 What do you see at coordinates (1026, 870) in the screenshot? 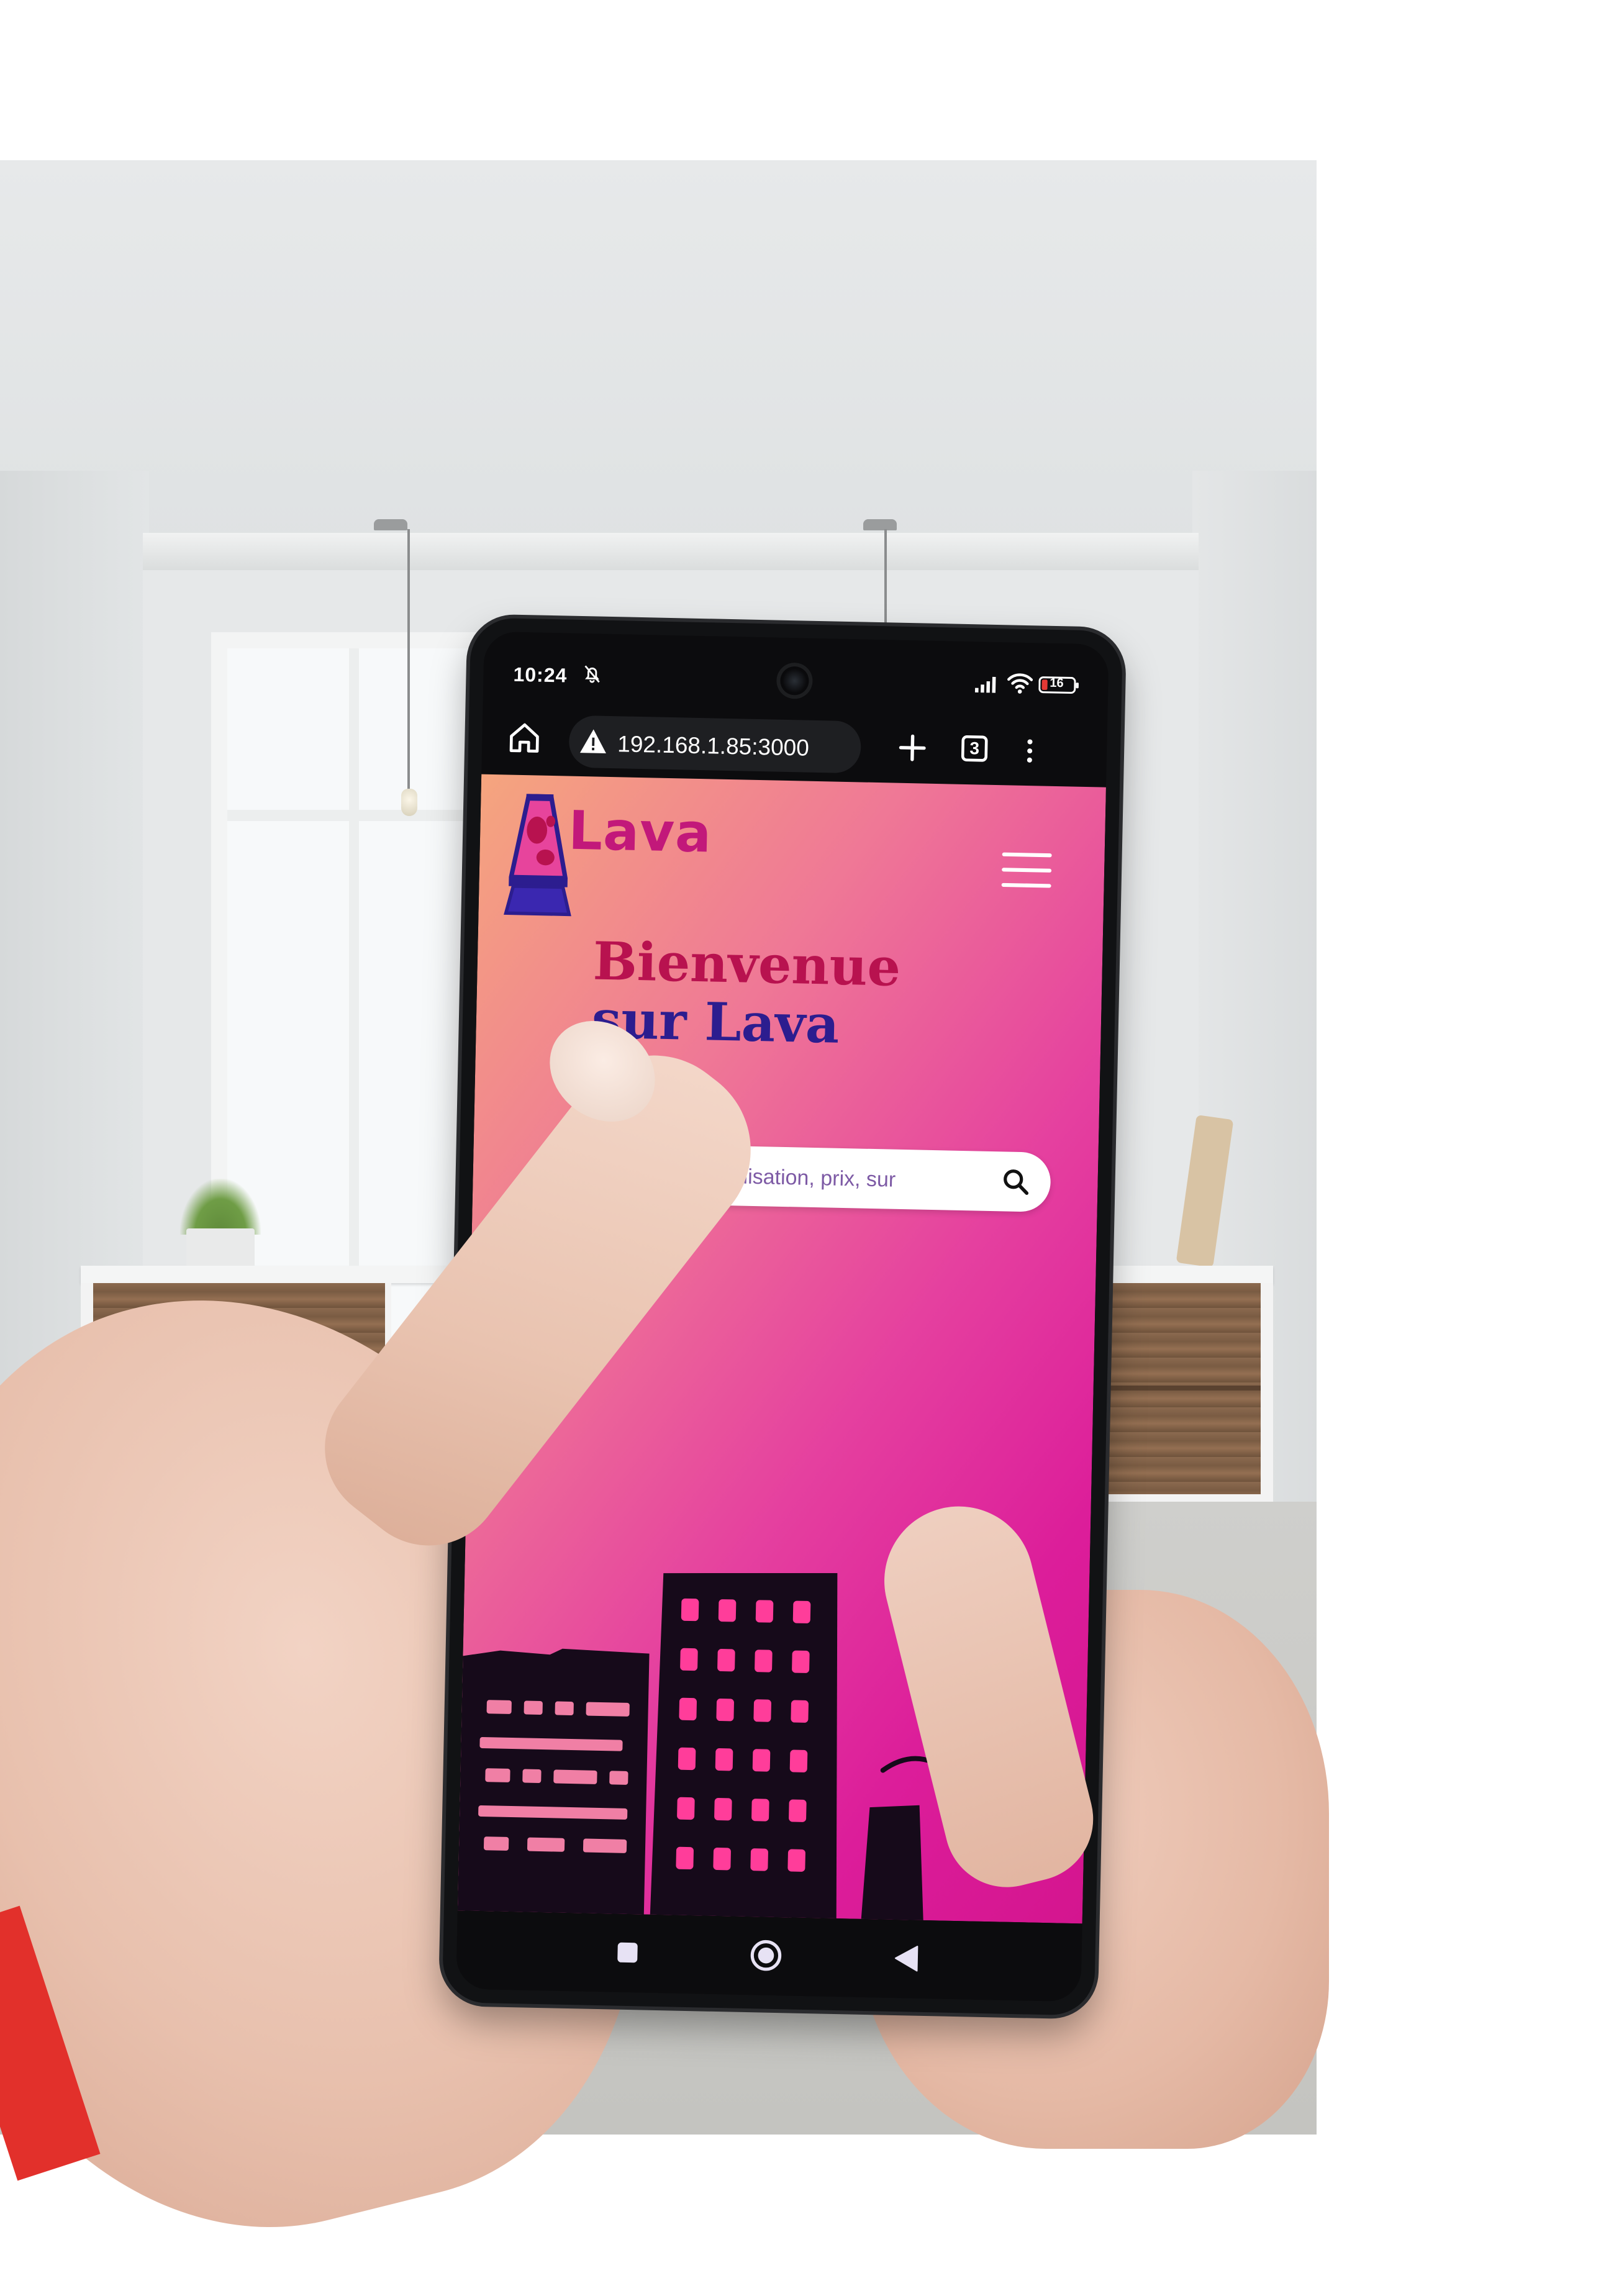
I see `hamburger-menu-icon` at bounding box center [1026, 870].